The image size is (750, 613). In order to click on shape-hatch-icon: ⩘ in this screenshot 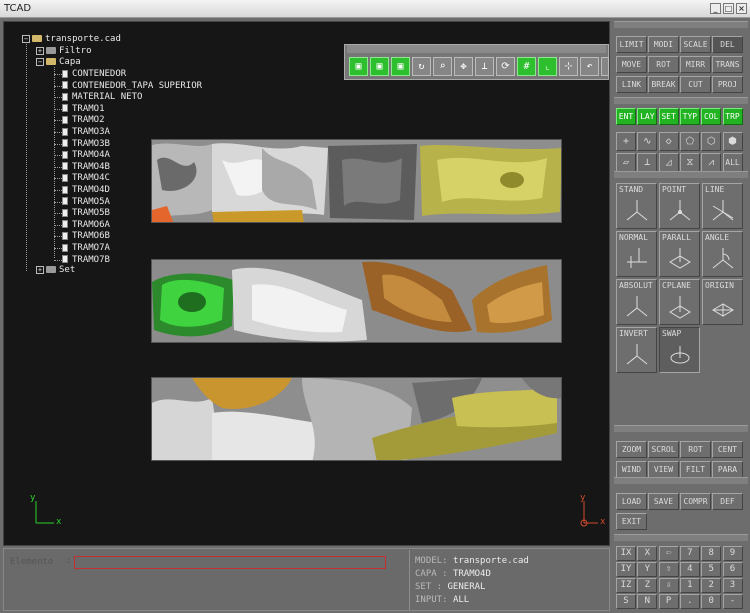, I will do `click(711, 162)`.